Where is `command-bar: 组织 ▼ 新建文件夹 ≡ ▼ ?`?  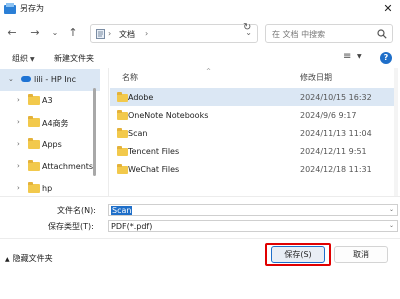
command-bar: 组织 ▼ 新建文件夹 ≡ ▼ ? is located at coordinates (200, 58).